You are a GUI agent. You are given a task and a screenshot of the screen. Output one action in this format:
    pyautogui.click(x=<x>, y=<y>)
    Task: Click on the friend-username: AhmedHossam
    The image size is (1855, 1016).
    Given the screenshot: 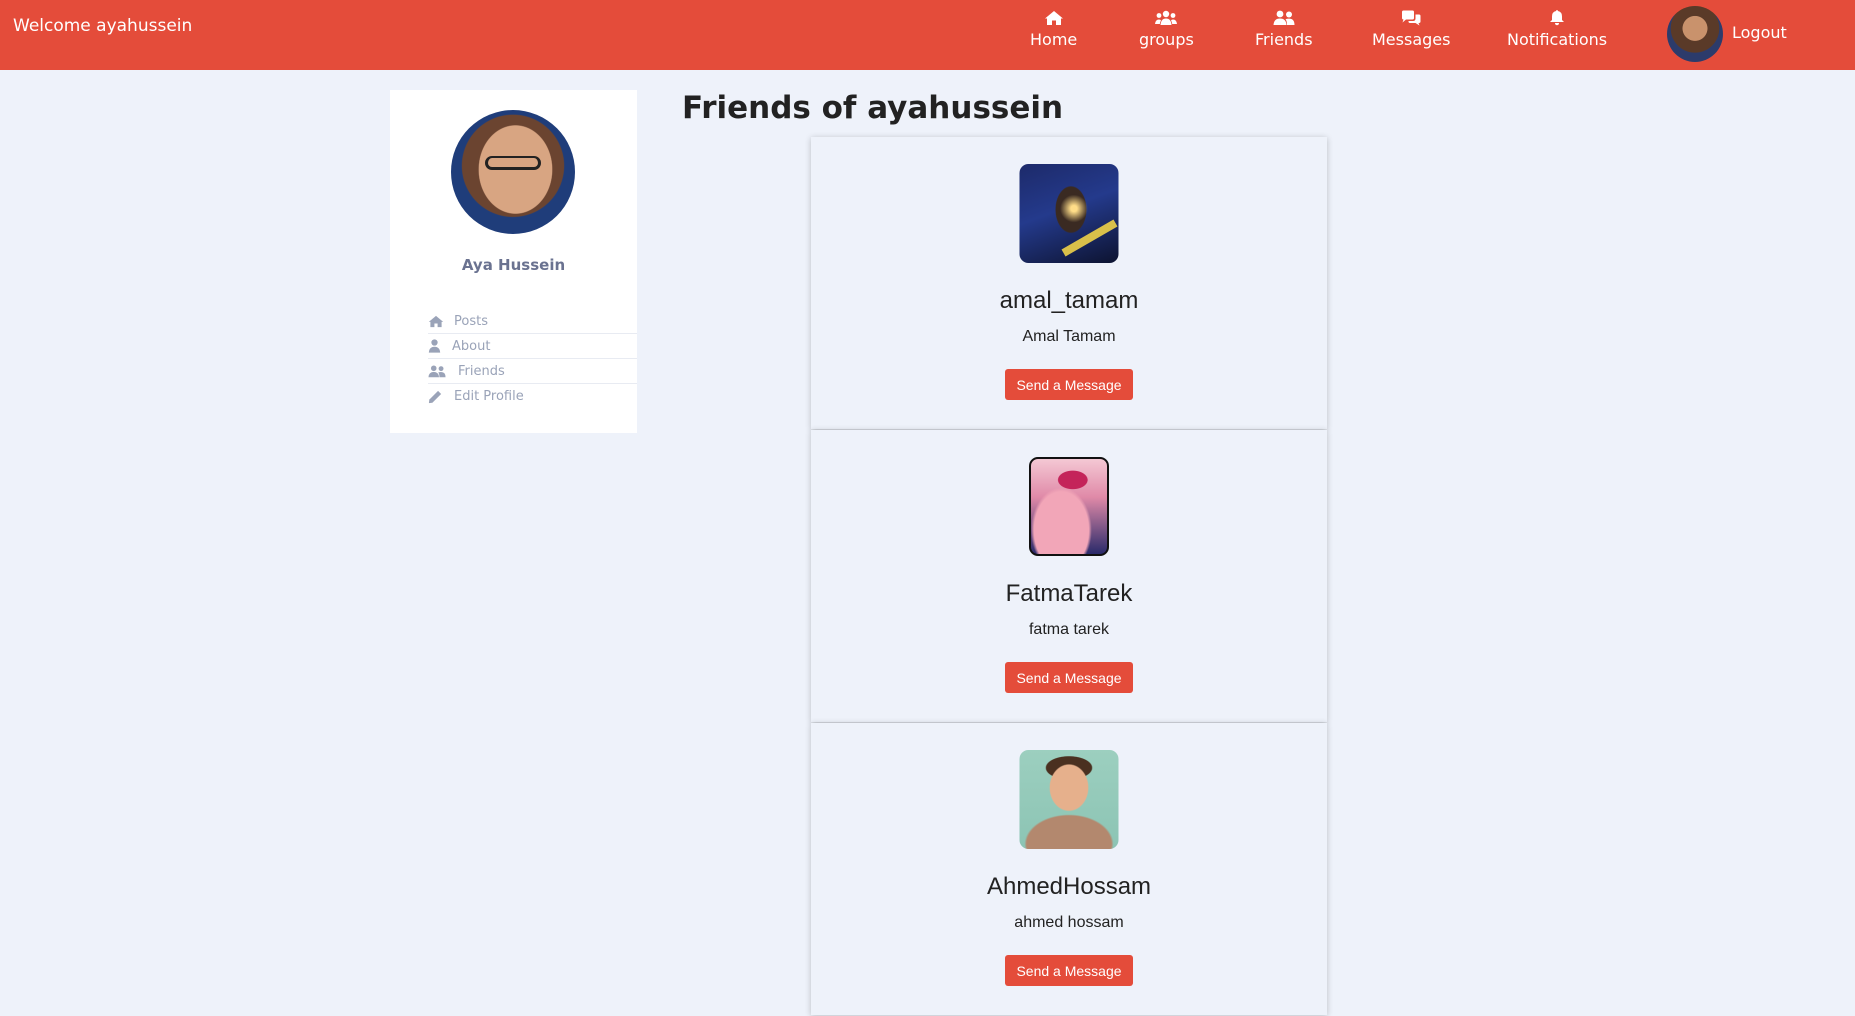 What is the action you would take?
    pyautogui.click(x=1069, y=887)
    